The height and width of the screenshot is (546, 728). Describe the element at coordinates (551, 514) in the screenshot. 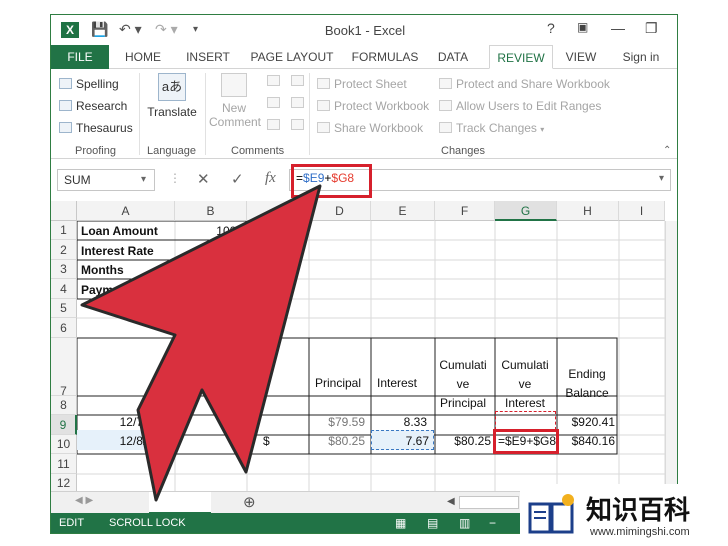

I see `book-lightbulb-icon` at that location.